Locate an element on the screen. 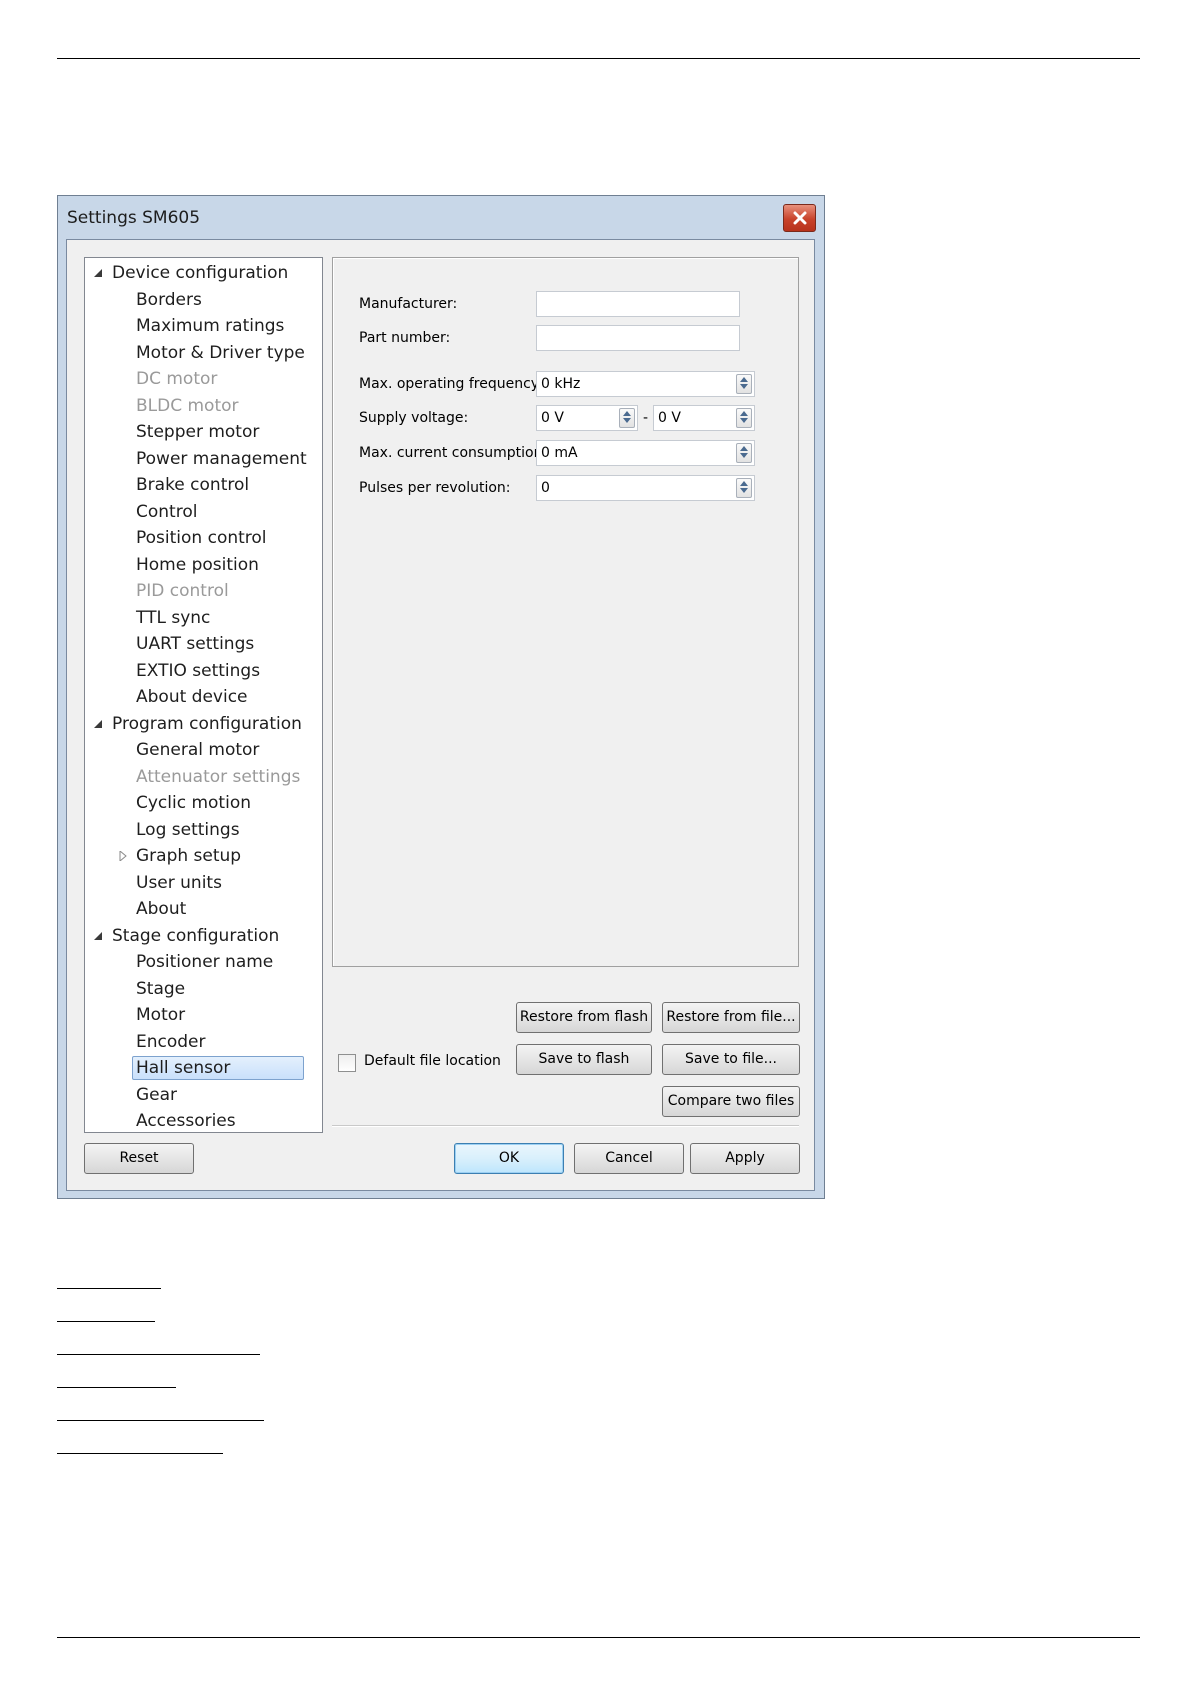  tree-item-about: About is located at coordinates (161, 909).